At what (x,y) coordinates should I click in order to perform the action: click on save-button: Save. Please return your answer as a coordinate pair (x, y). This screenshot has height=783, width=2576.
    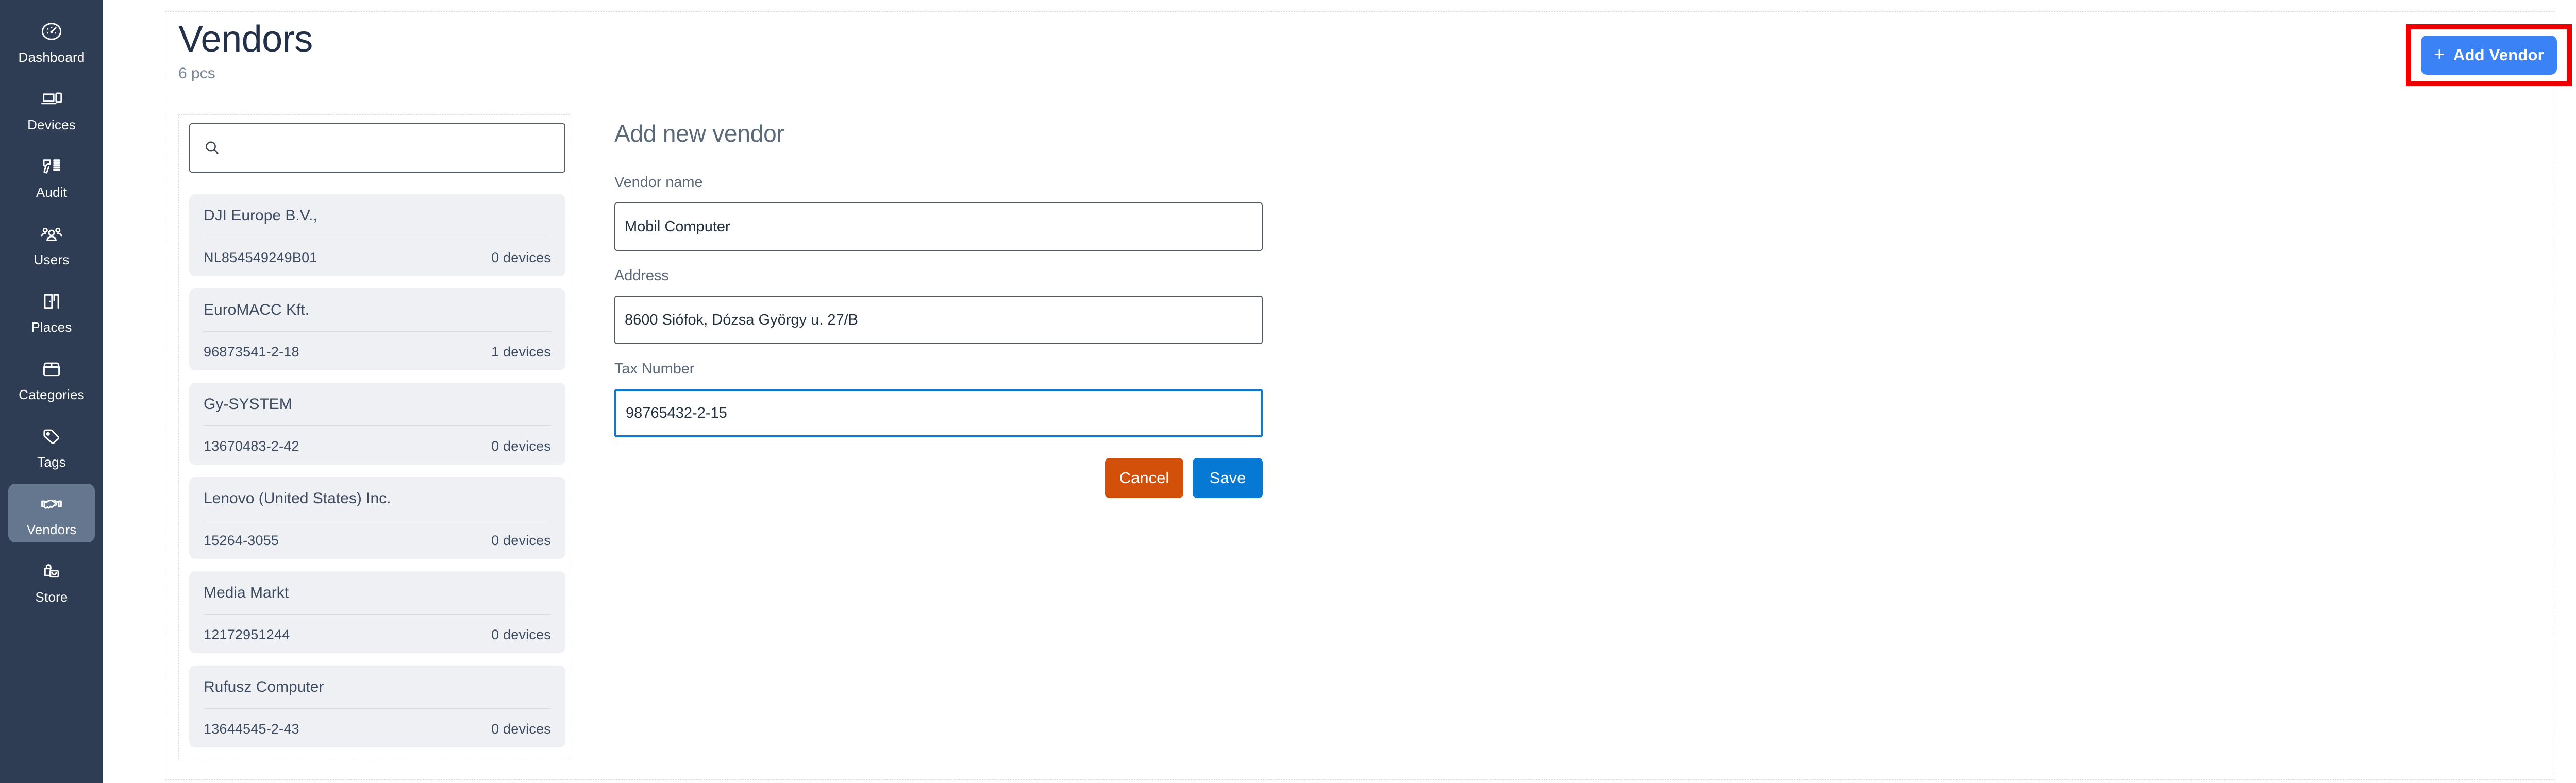
    Looking at the image, I should click on (1228, 478).